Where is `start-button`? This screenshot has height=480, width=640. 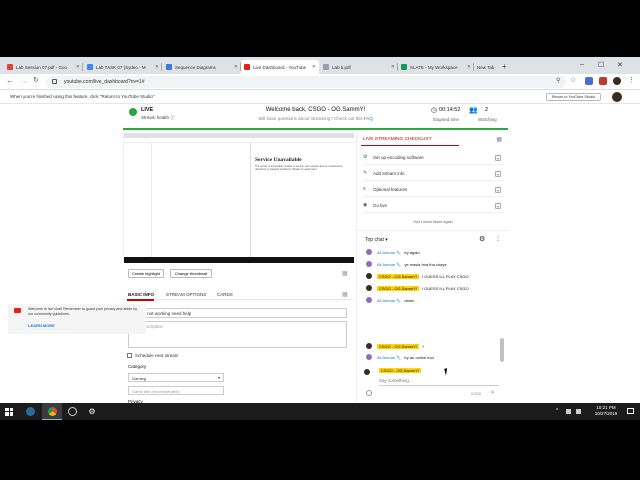 start-button is located at coordinates (9, 411).